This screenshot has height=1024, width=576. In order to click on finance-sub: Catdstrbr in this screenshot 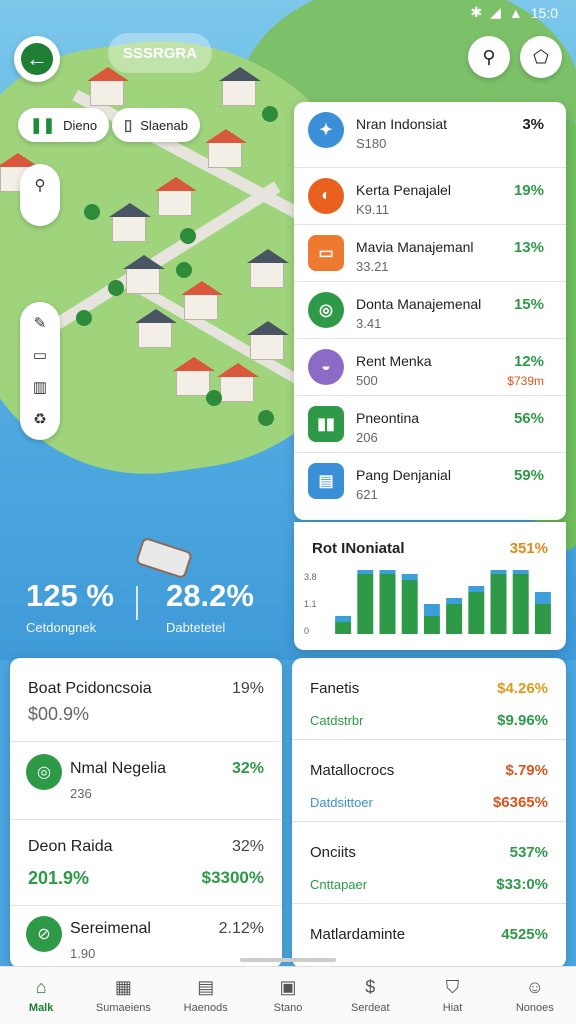, I will do `click(337, 720)`.